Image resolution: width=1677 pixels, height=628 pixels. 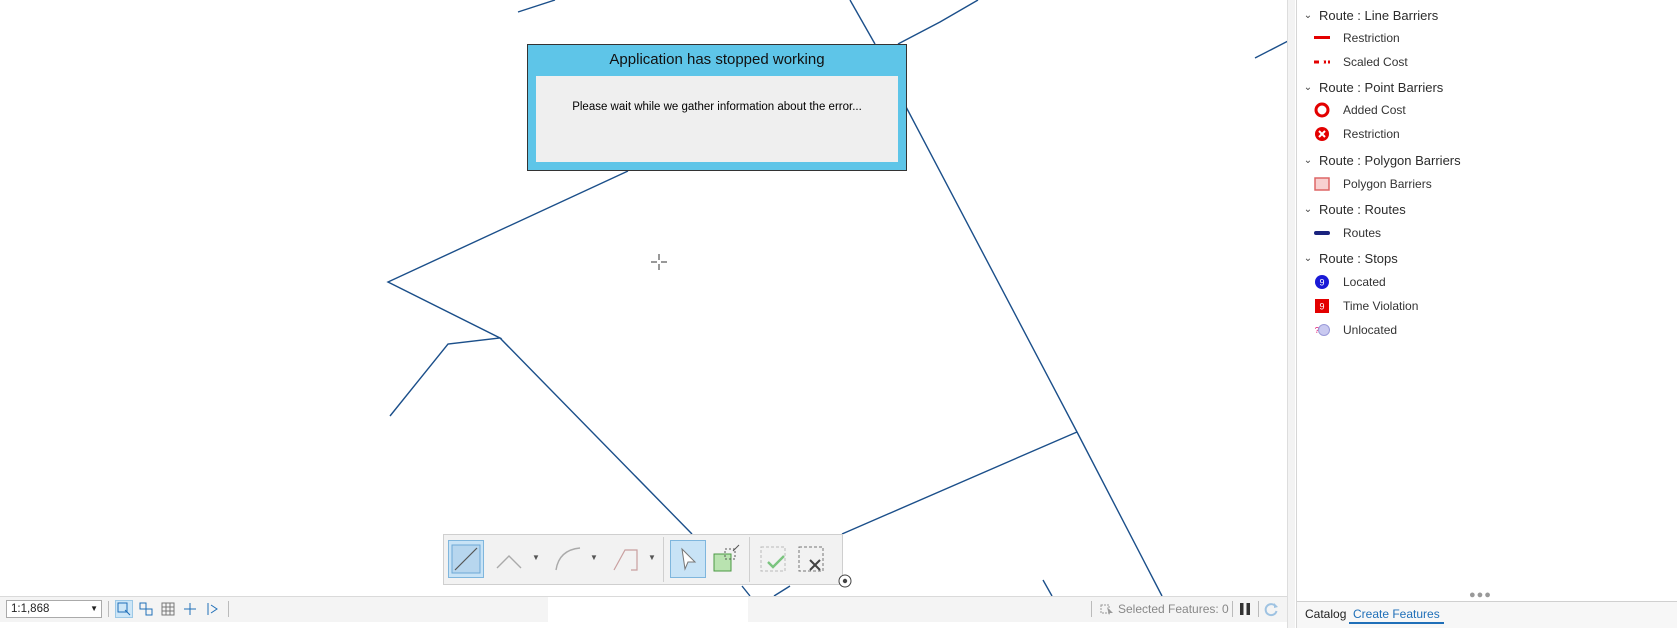 I want to click on constraints-button, so click(x=190, y=609).